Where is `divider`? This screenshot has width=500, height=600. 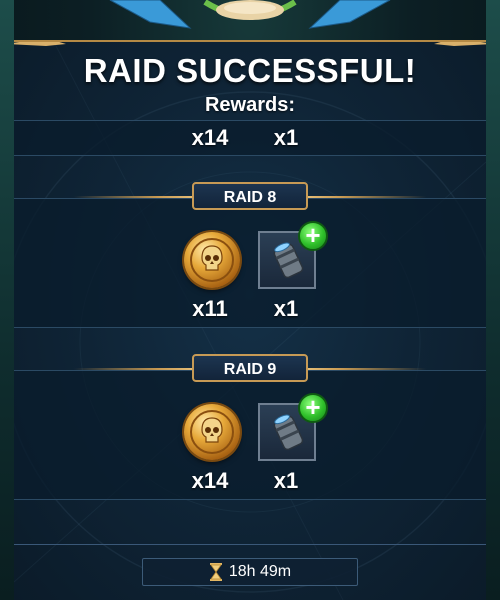
divider is located at coordinates (250, 544).